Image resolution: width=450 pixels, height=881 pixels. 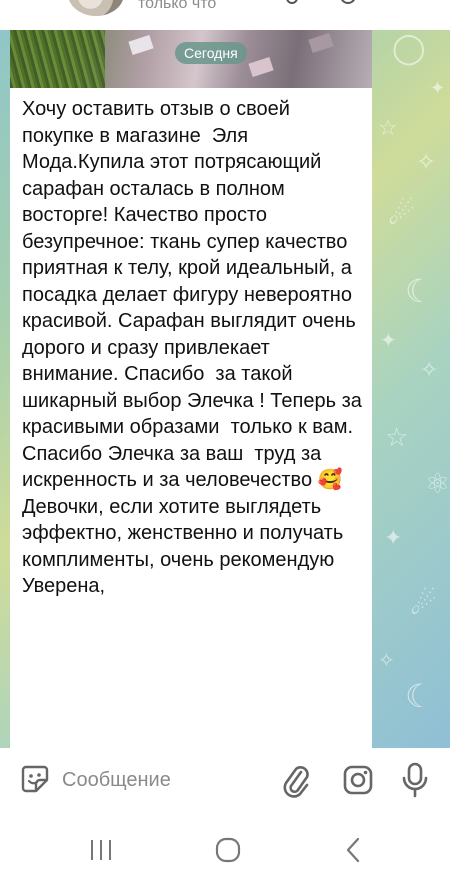 I want to click on last-seen-status: только что, so click(x=177, y=6).